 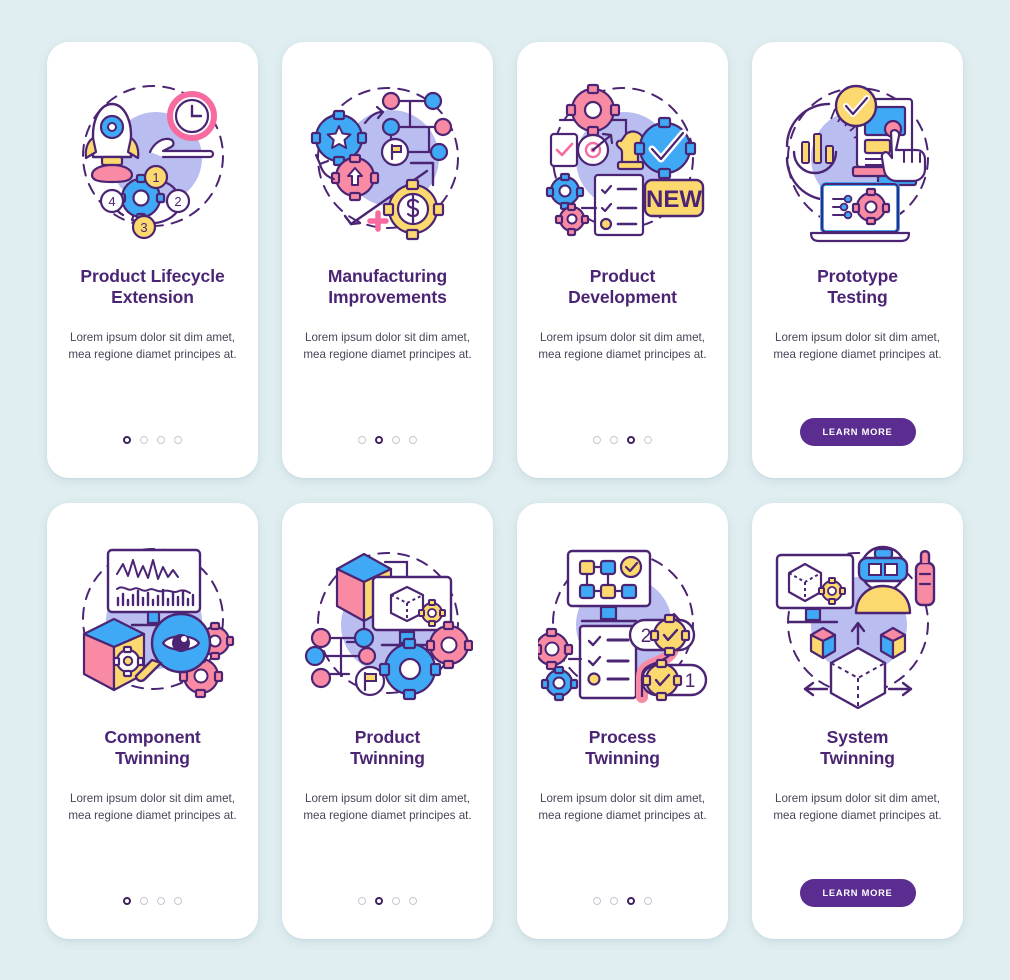 What do you see at coordinates (152, 296) in the screenshot?
I see `card-title-line-2: Extension` at bounding box center [152, 296].